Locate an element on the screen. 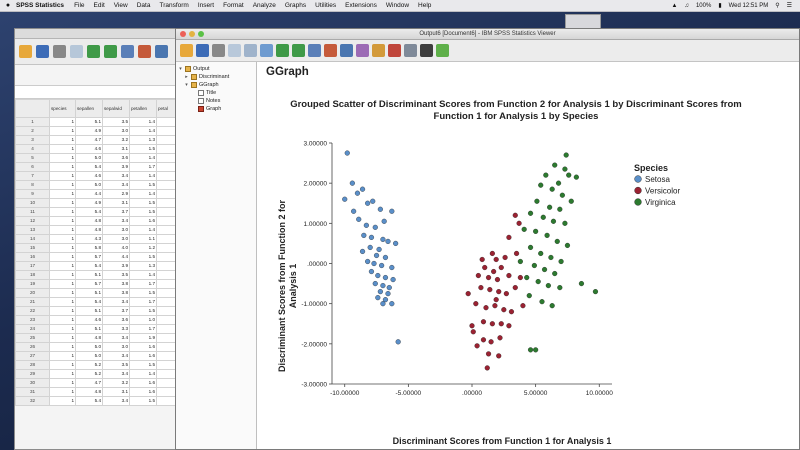  dialog-recall-icon is located at coordinates (266, 50).